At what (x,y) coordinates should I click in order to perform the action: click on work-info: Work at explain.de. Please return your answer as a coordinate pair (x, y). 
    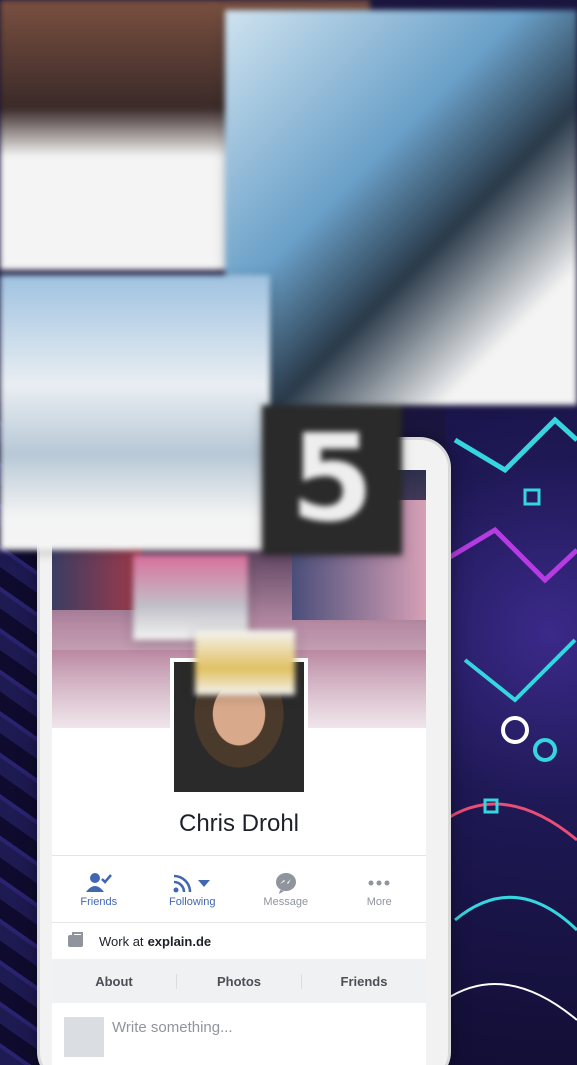
    Looking at the image, I should click on (239, 941).